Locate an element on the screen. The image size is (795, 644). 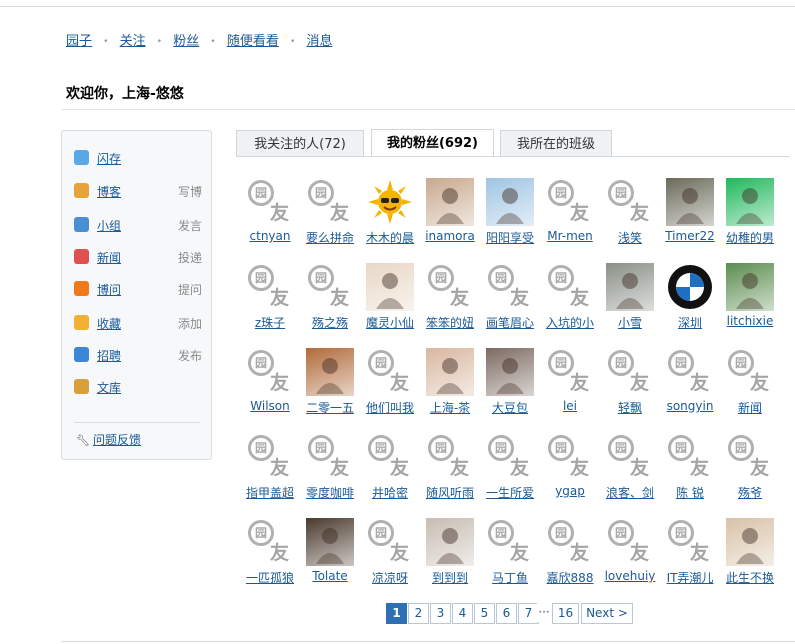
tab-following: 我关注的人(72) is located at coordinates (300, 143).